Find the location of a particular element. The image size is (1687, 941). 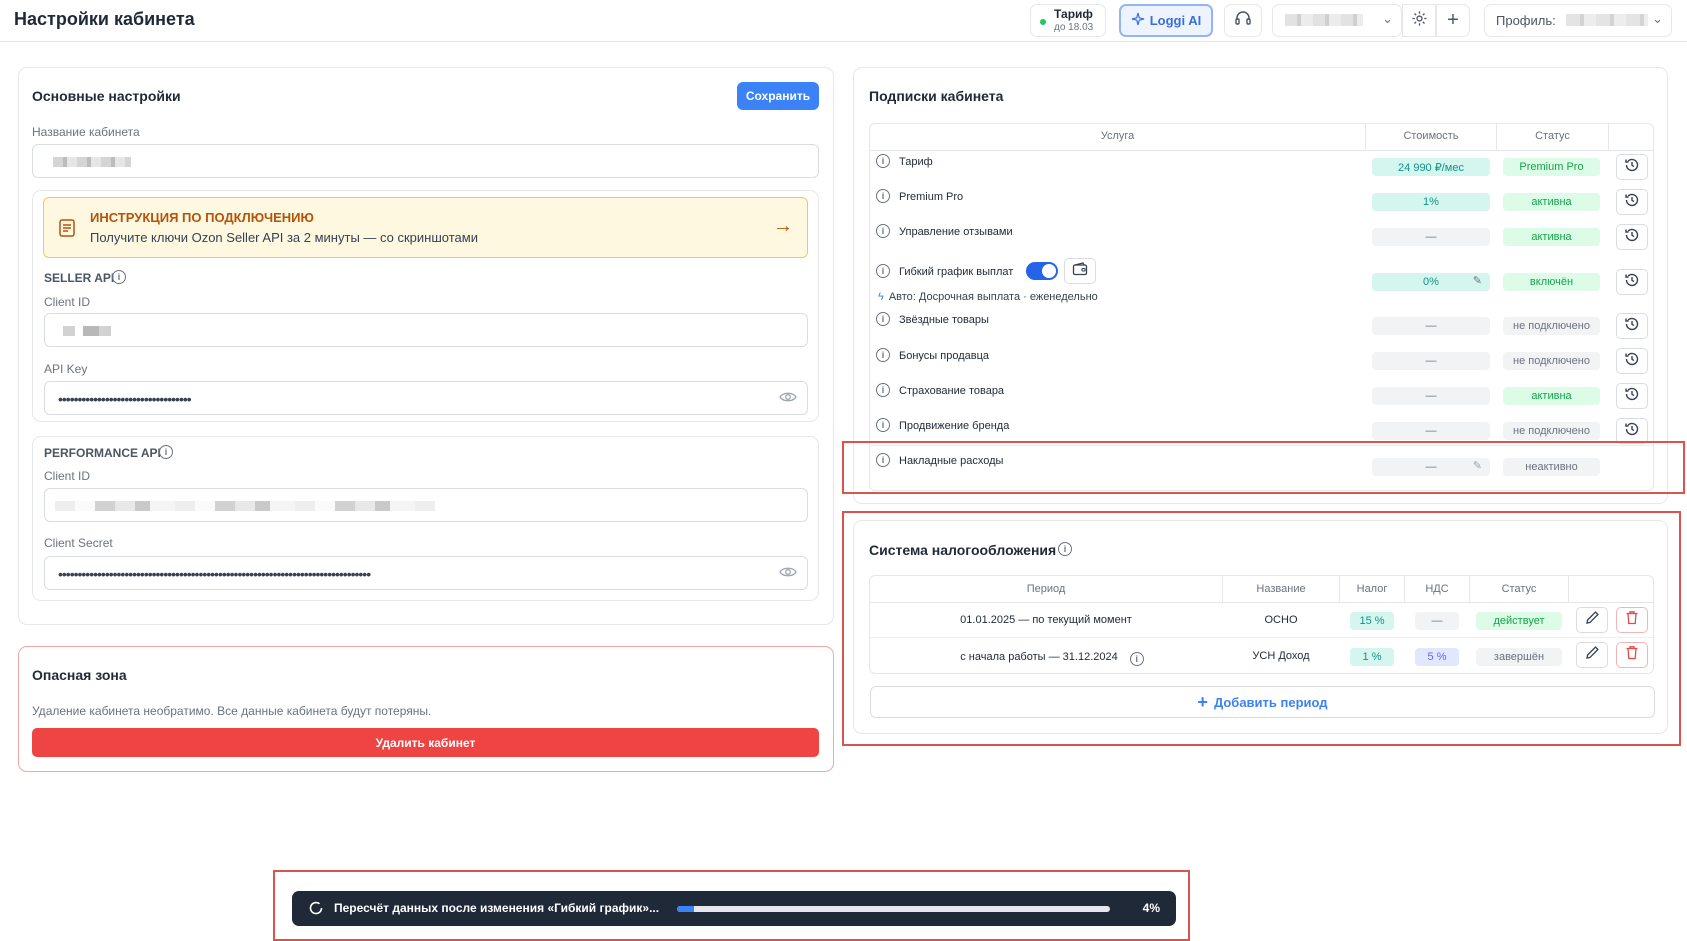

gear-icon is located at coordinates (1419, 21).